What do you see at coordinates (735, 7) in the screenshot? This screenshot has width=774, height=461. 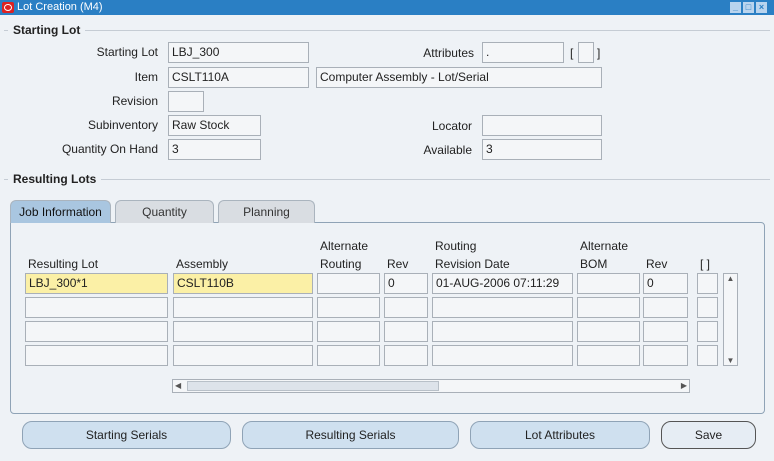 I see `minimize-icon: _` at bounding box center [735, 7].